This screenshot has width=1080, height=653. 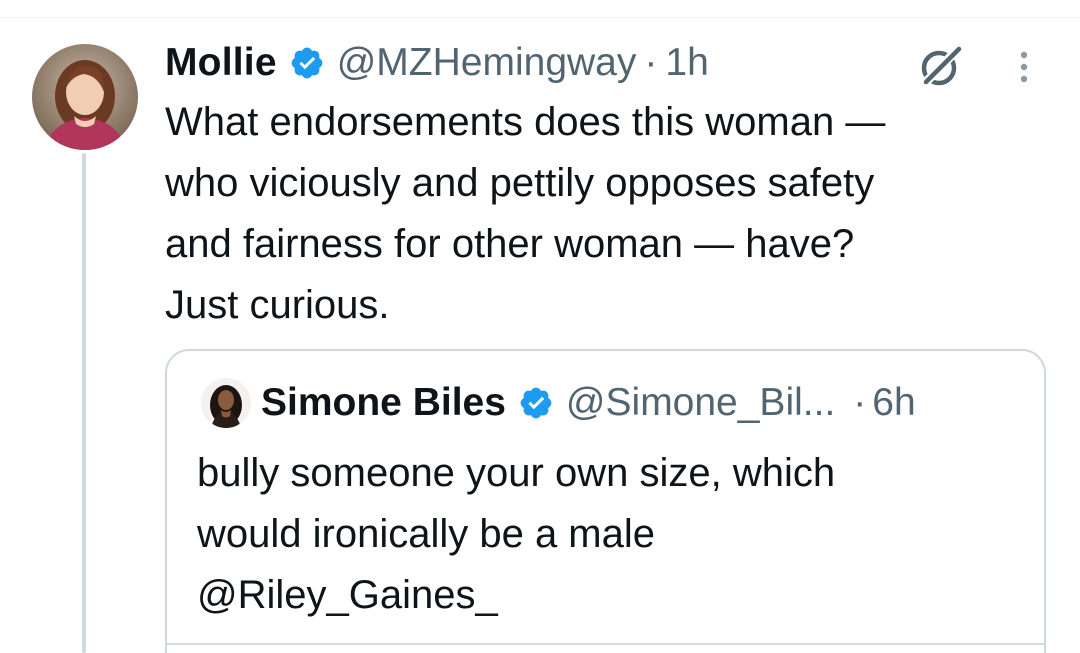 I want to click on tweet-timestamp: 1h, so click(x=686, y=63).